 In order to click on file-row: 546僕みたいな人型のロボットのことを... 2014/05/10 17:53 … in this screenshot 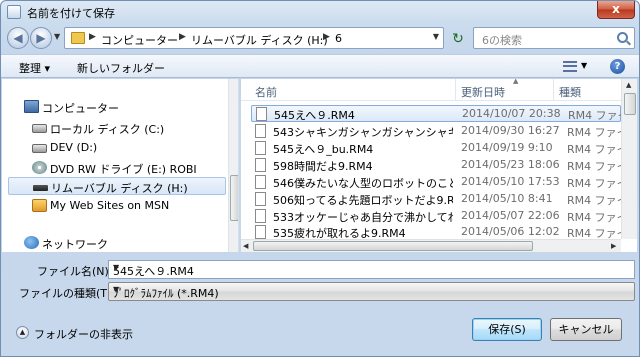, I will do `click(444, 182)`.